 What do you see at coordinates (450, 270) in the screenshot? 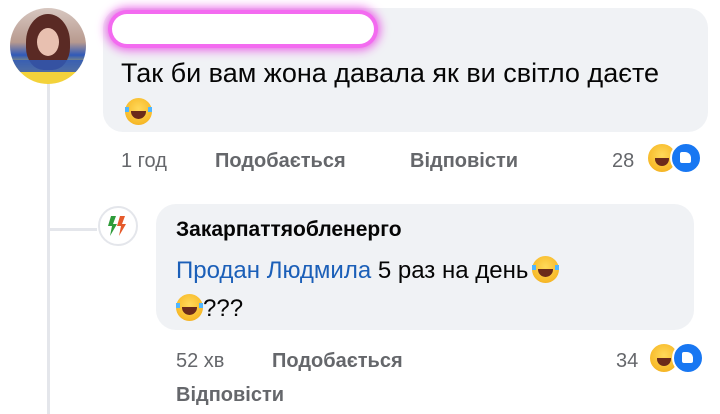
I see `reply-text-body: 5 раз на день` at bounding box center [450, 270].